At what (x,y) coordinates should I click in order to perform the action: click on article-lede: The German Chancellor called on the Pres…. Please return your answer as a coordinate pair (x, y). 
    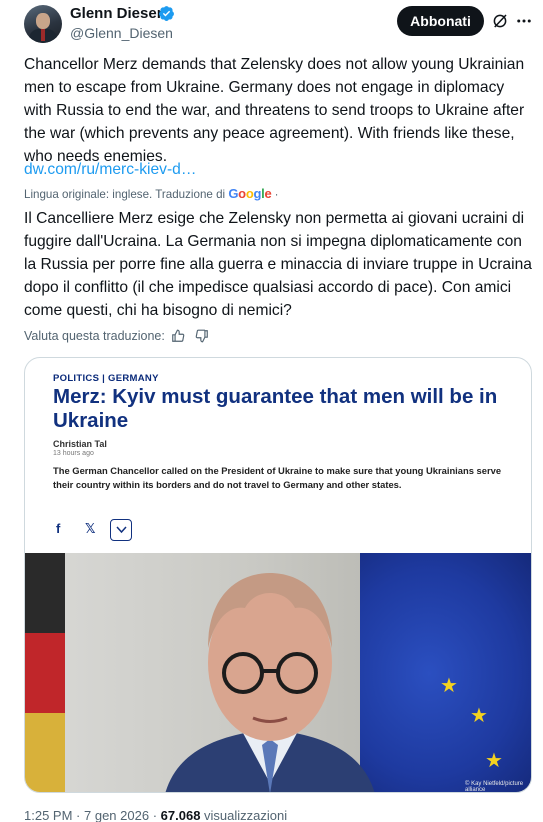
    Looking at the image, I should click on (277, 477).